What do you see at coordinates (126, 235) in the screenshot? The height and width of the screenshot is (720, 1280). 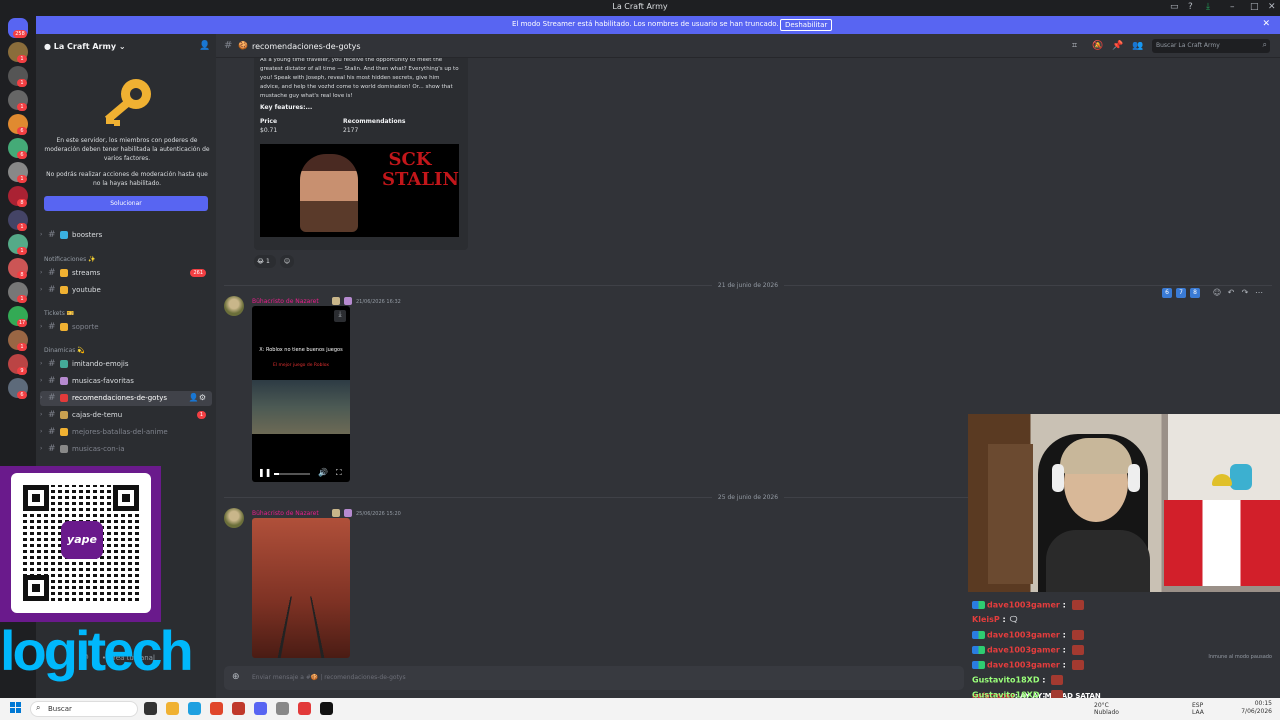 I see `channel-boosters: › # boosters` at bounding box center [126, 235].